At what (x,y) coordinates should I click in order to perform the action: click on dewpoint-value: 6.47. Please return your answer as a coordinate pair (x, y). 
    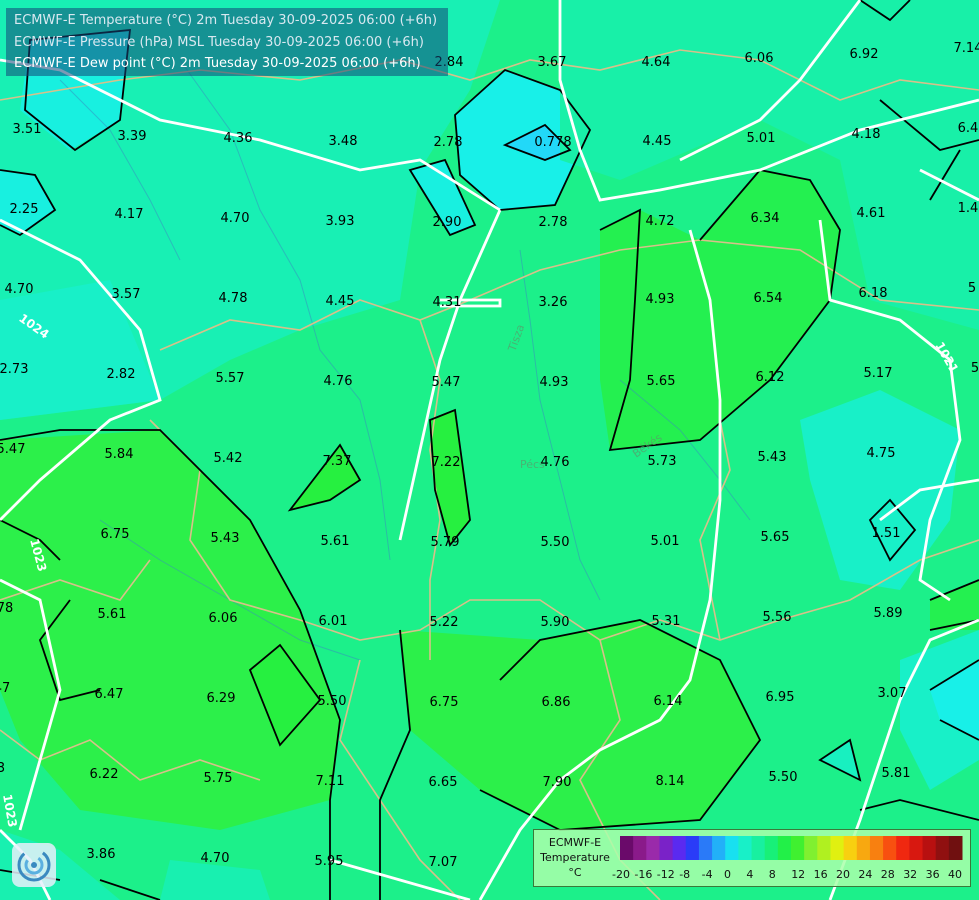
    Looking at the image, I should click on (109, 694).